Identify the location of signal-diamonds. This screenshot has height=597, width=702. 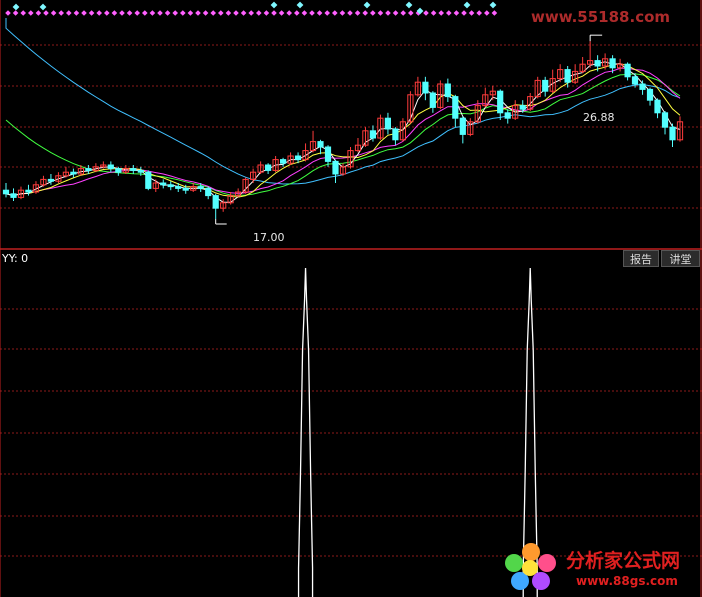
(251, 8).